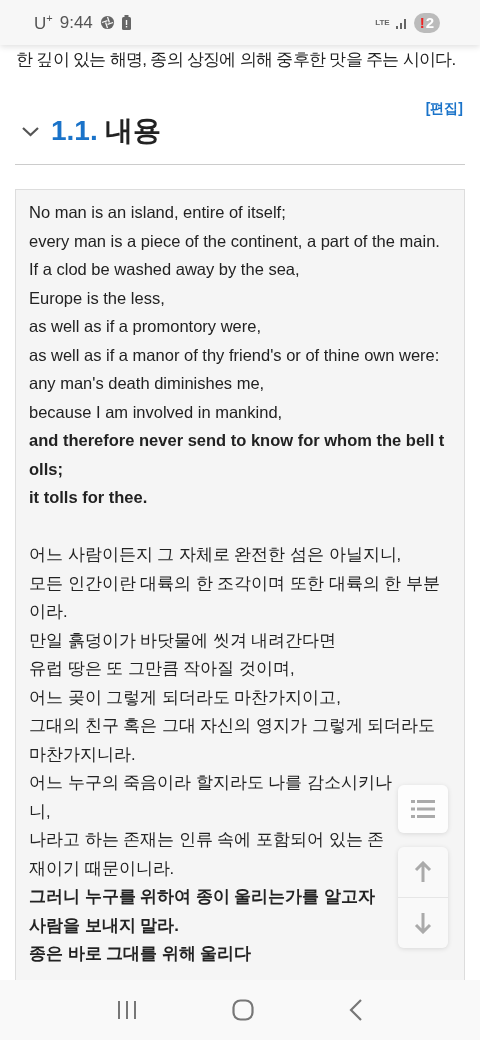 This screenshot has width=480, height=1040. I want to click on toc-button, so click(423, 809).